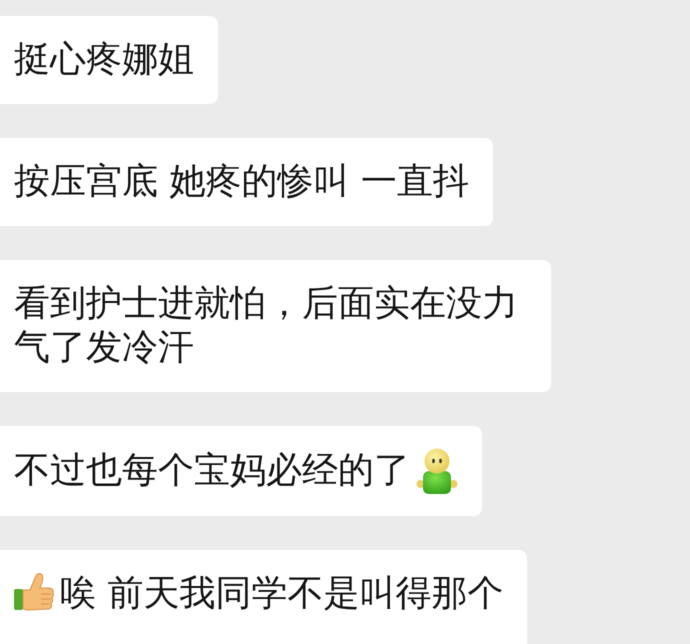  I want to click on message-text: 按压宫底 她疼的惨叫 一直抖, so click(241, 182).